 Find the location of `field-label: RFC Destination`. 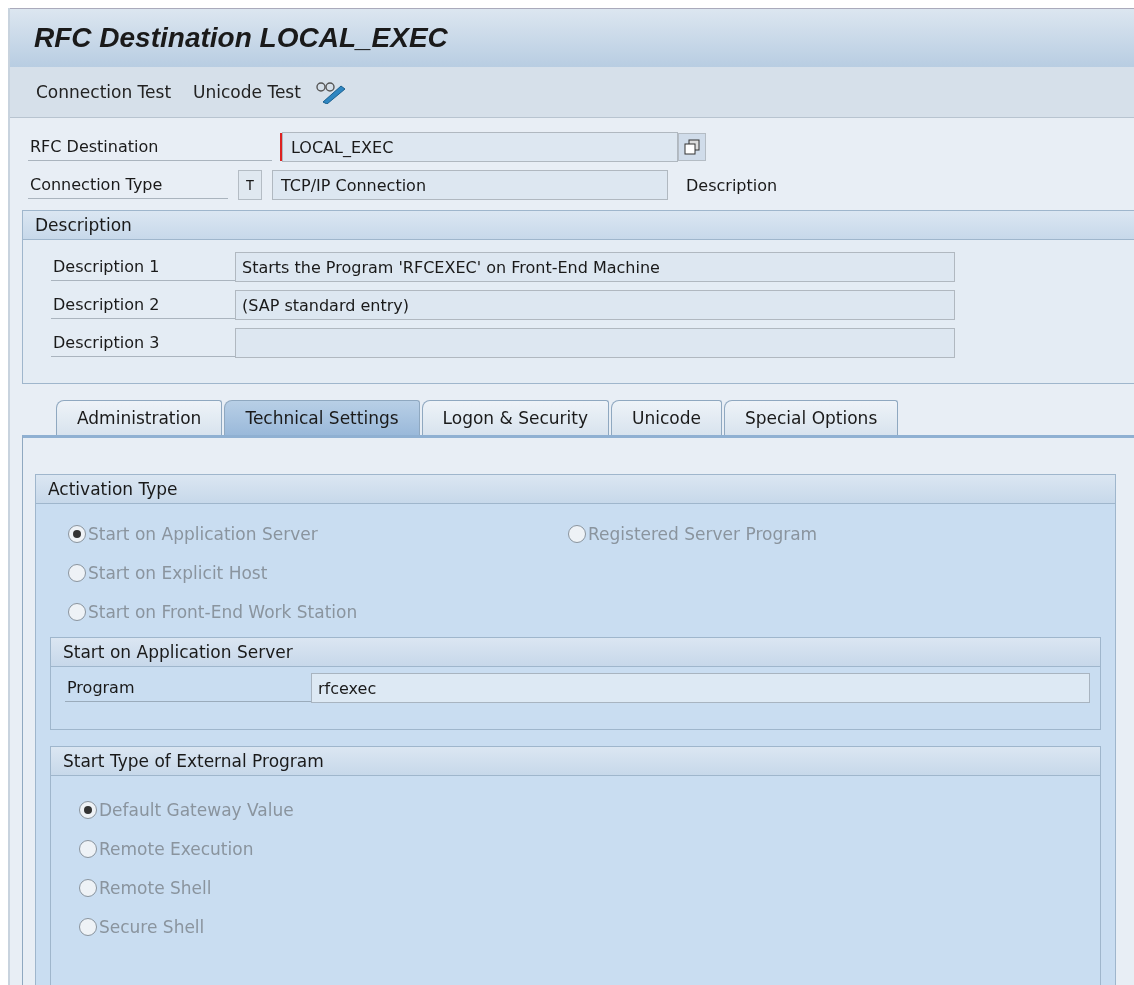

field-label: RFC Destination is located at coordinates (150, 147).